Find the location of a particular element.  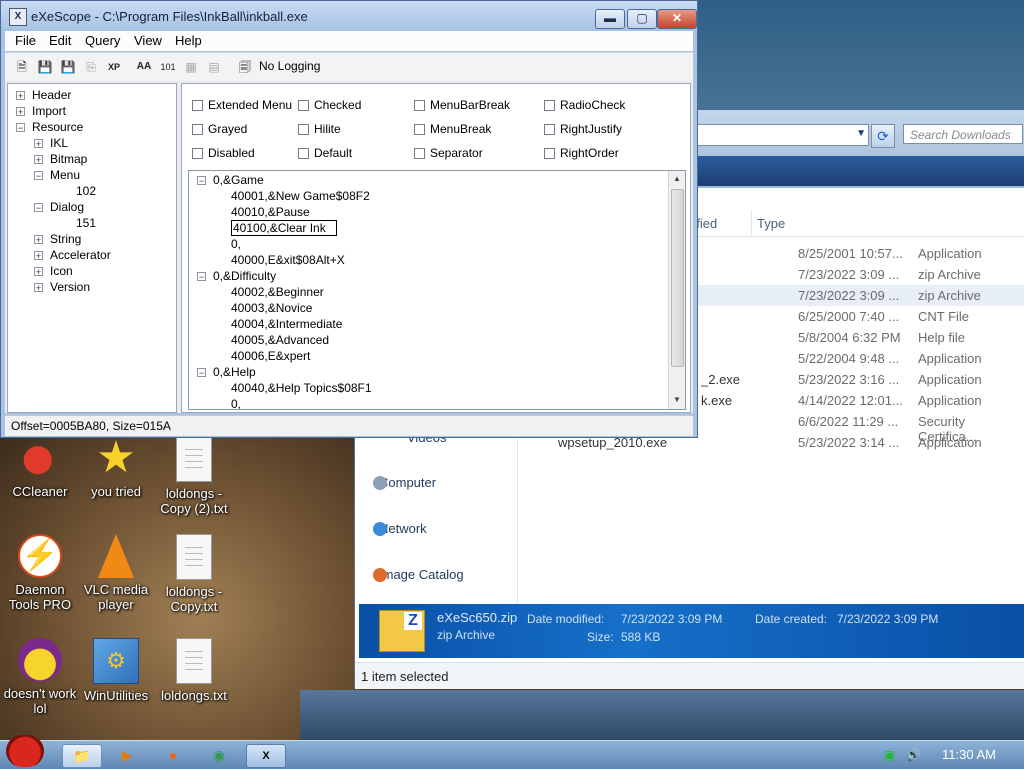

nav-item-computer: Computer is located at coordinates (404, 482).